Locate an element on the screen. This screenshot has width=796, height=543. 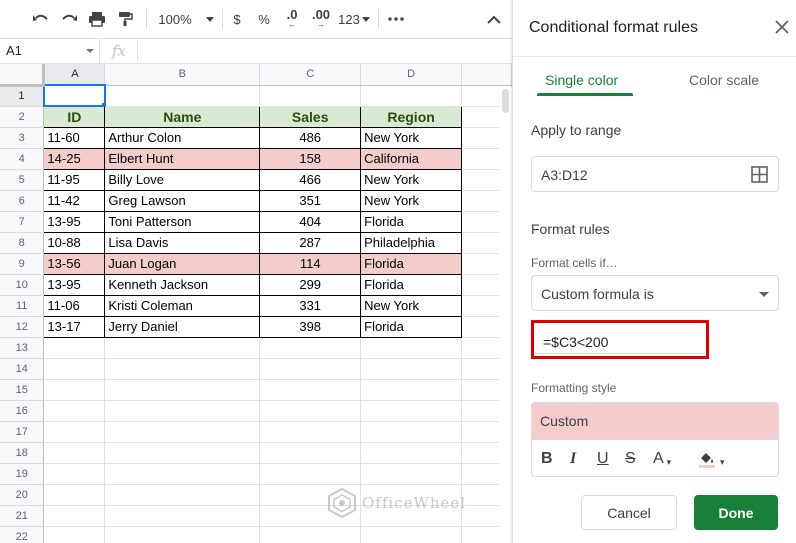
custom-formula-input: =$C3<200 is located at coordinates (620, 339).